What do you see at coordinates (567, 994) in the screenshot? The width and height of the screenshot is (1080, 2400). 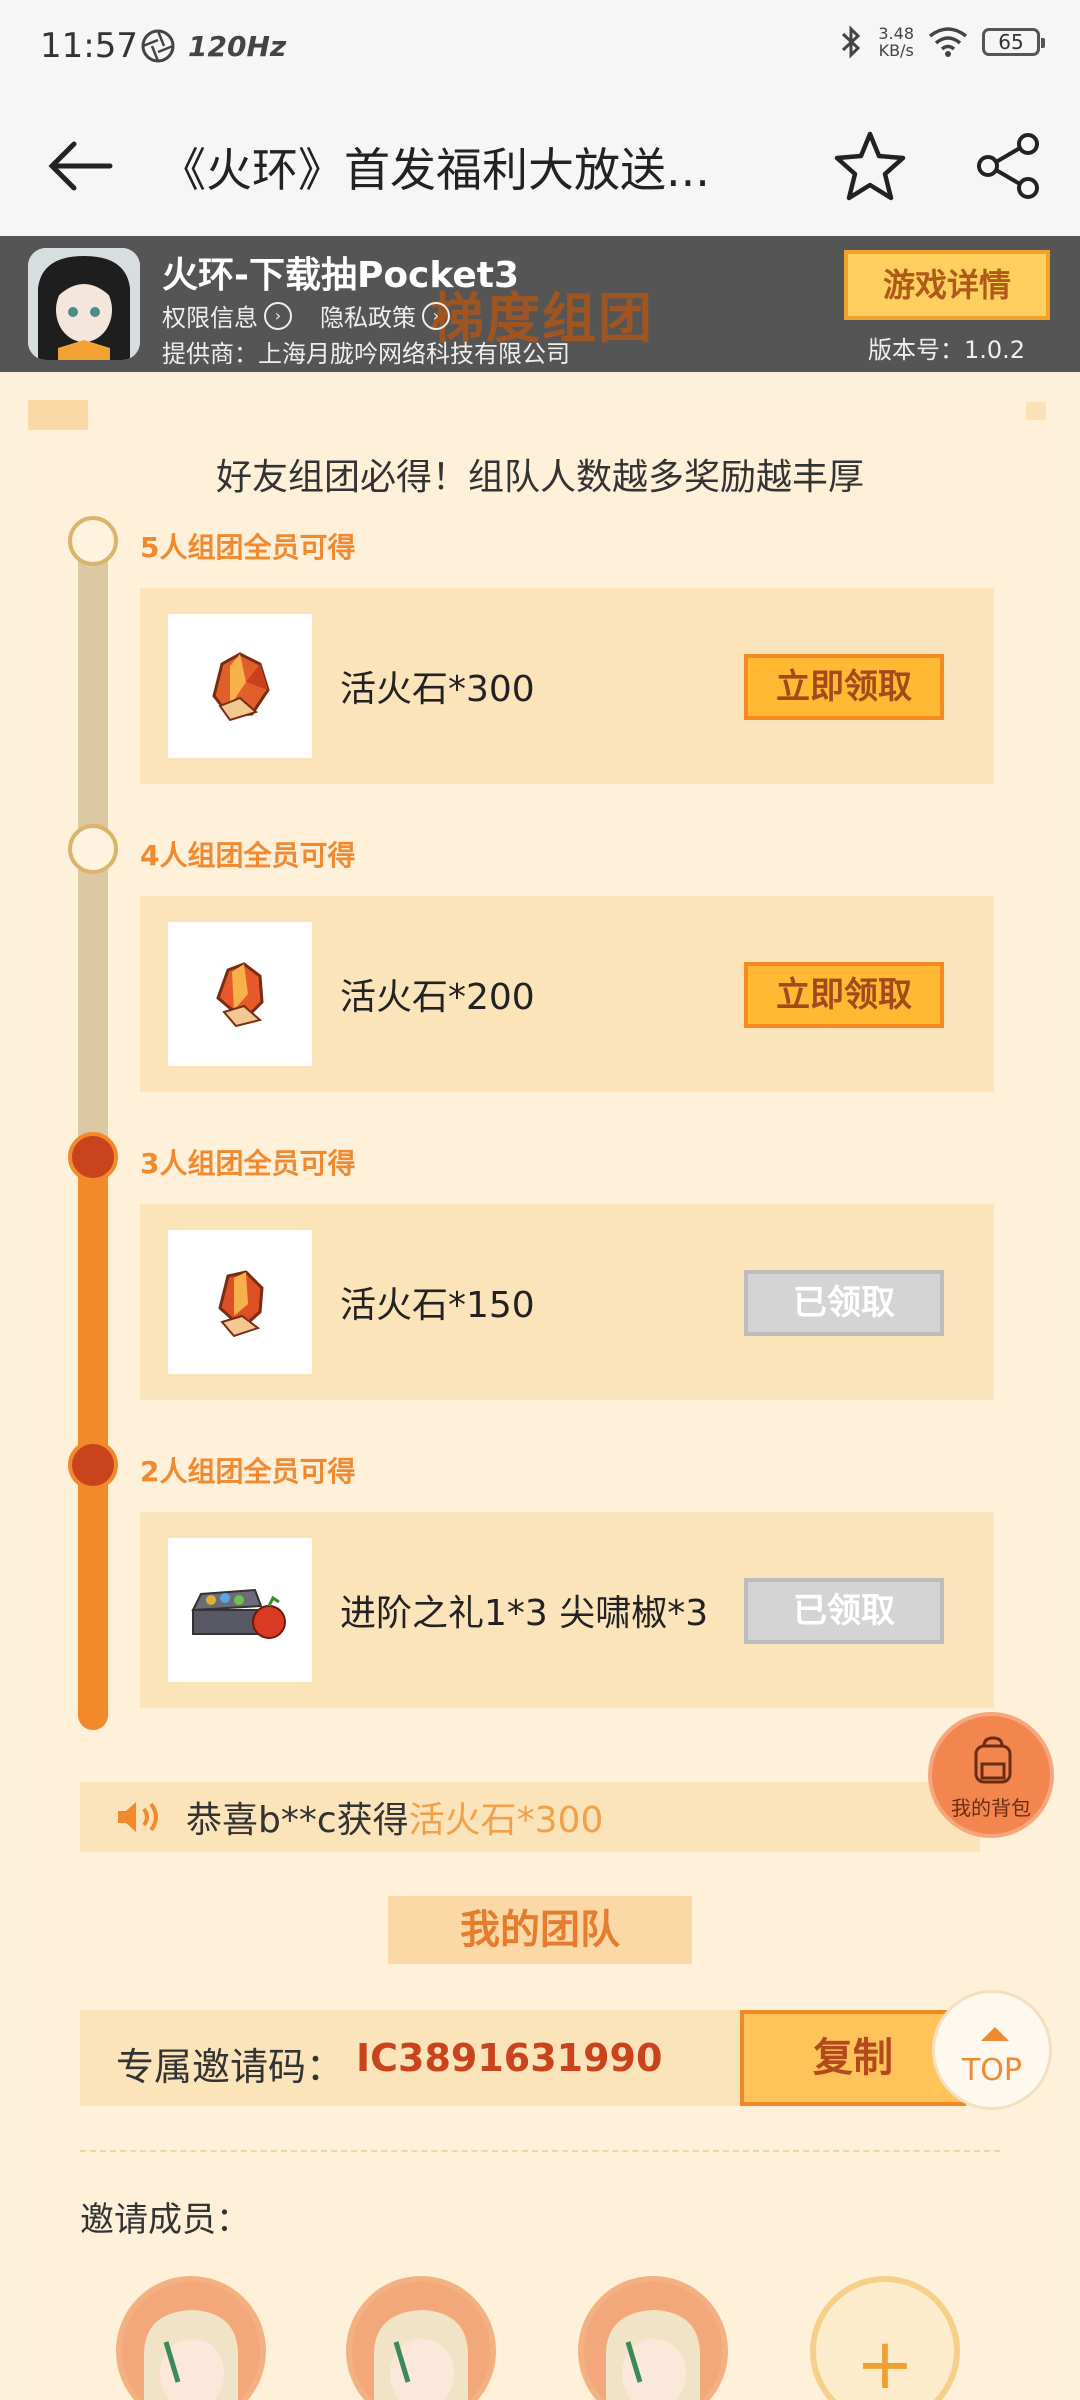 I see `reward-card: 活火石*200 立即领取` at bounding box center [567, 994].